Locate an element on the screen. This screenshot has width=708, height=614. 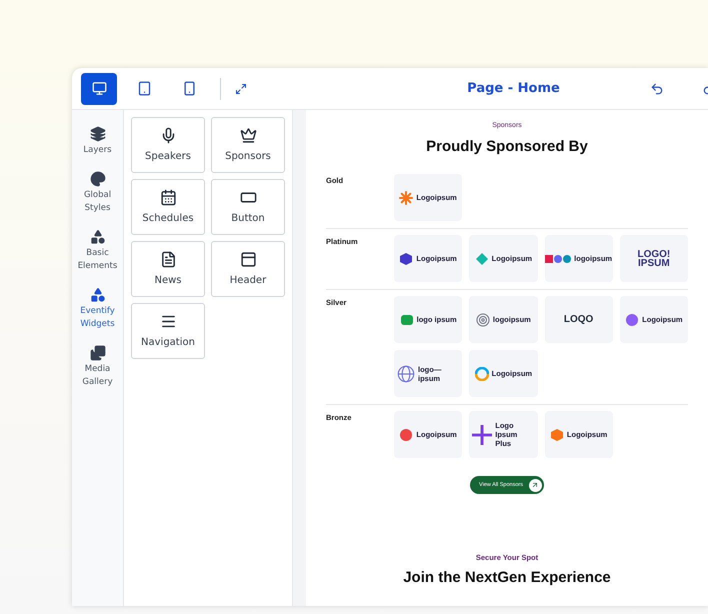
crown-icon is located at coordinates (248, 135).